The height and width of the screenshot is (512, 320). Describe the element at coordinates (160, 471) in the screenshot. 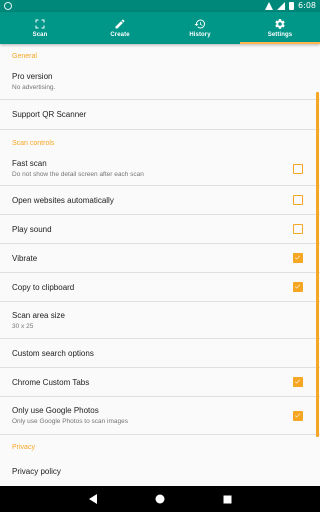

I see `pref-privacy-policy: Privacy policy` at that location.